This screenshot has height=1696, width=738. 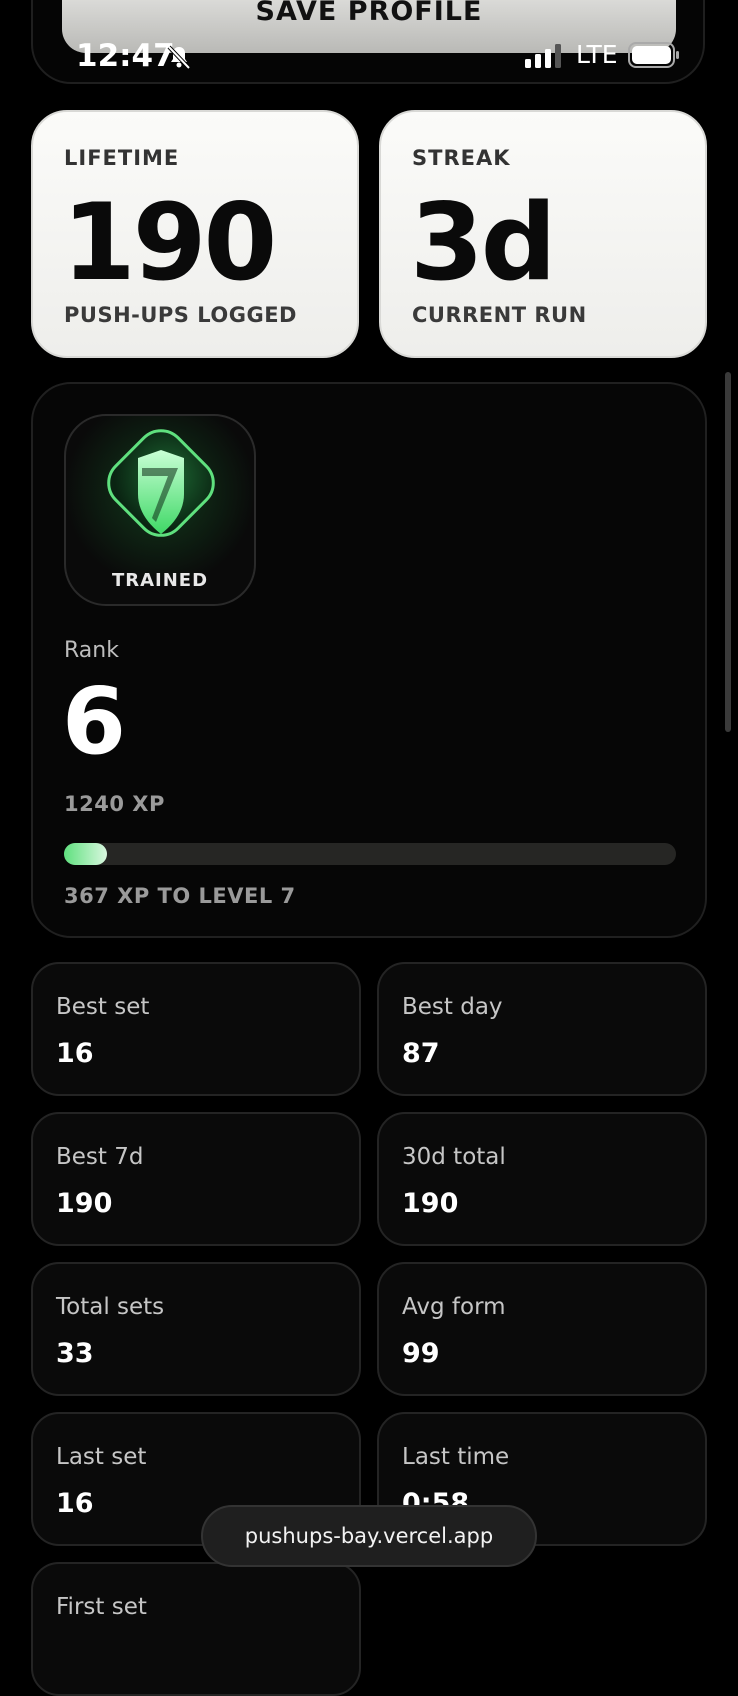 I want to click on stat-label: Total sets, so click(x=110, y=1307).